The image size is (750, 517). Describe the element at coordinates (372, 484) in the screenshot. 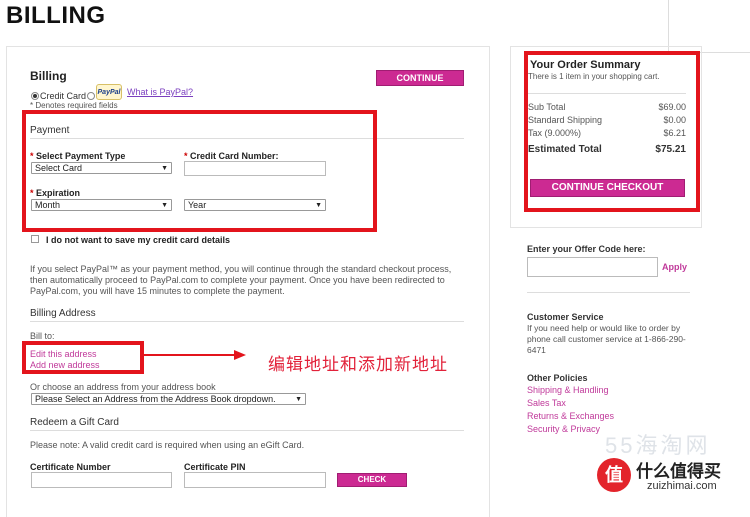

I see `check-balance-button: CHECK BALANCE` at that location.